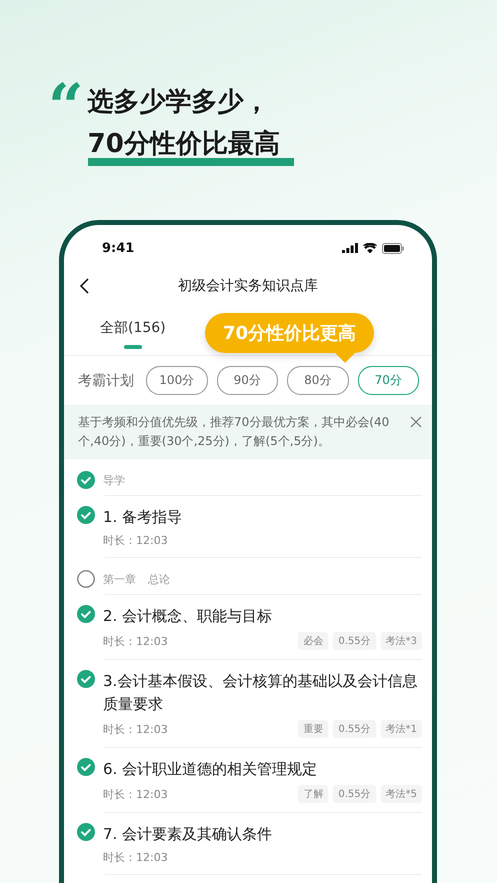  I want to click on plan-label: 考霸计划, so click(106, 381).